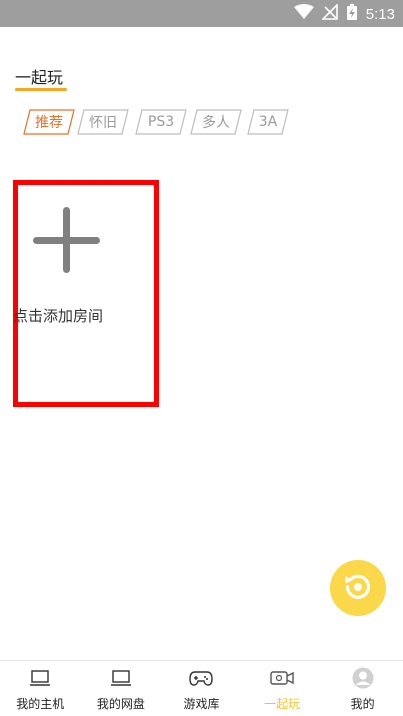 The image size is (403, 716). I want to click on tag-label: PS3, so click(161, 122).